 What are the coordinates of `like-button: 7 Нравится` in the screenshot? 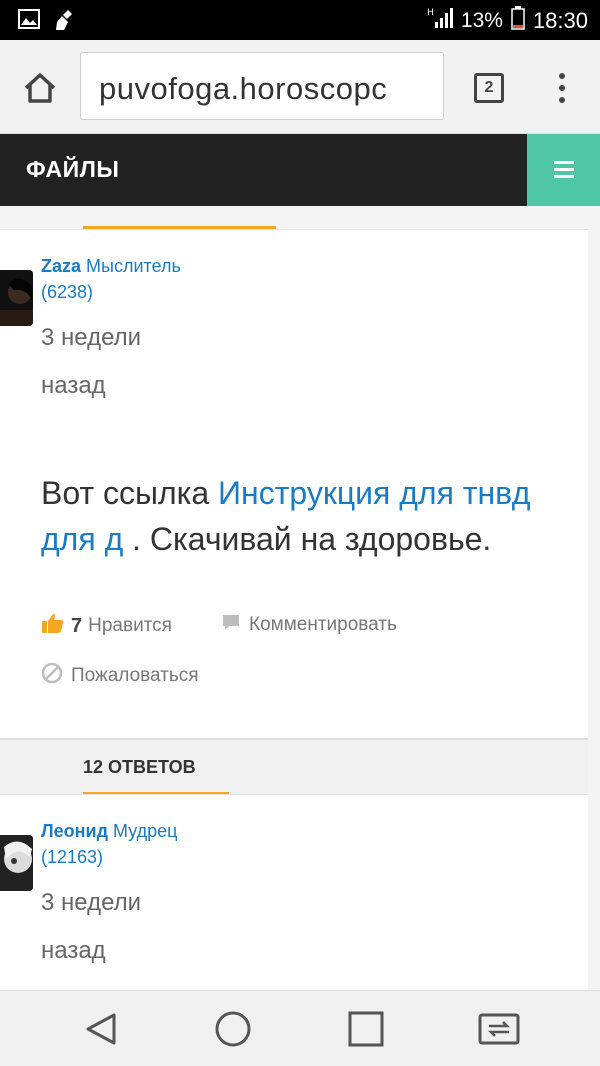 It's located at (106, 626).